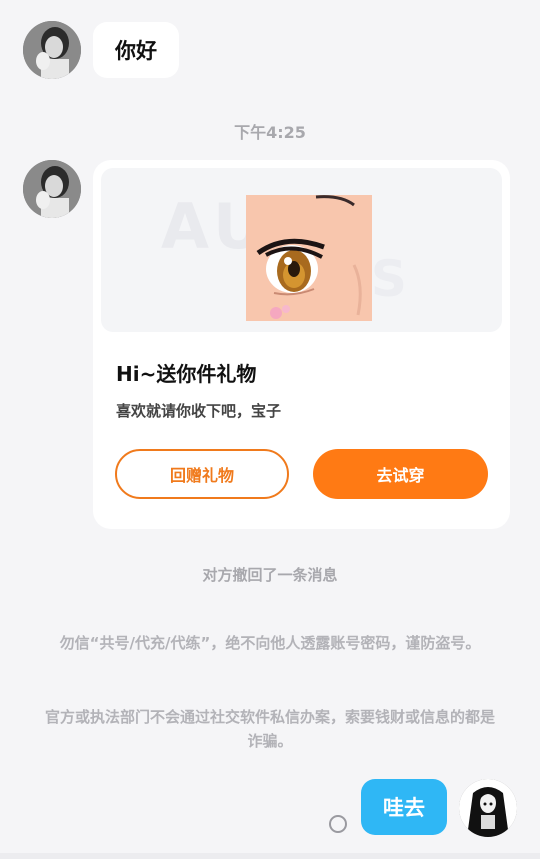  I want to click on self-avatar, so click(488, 808).